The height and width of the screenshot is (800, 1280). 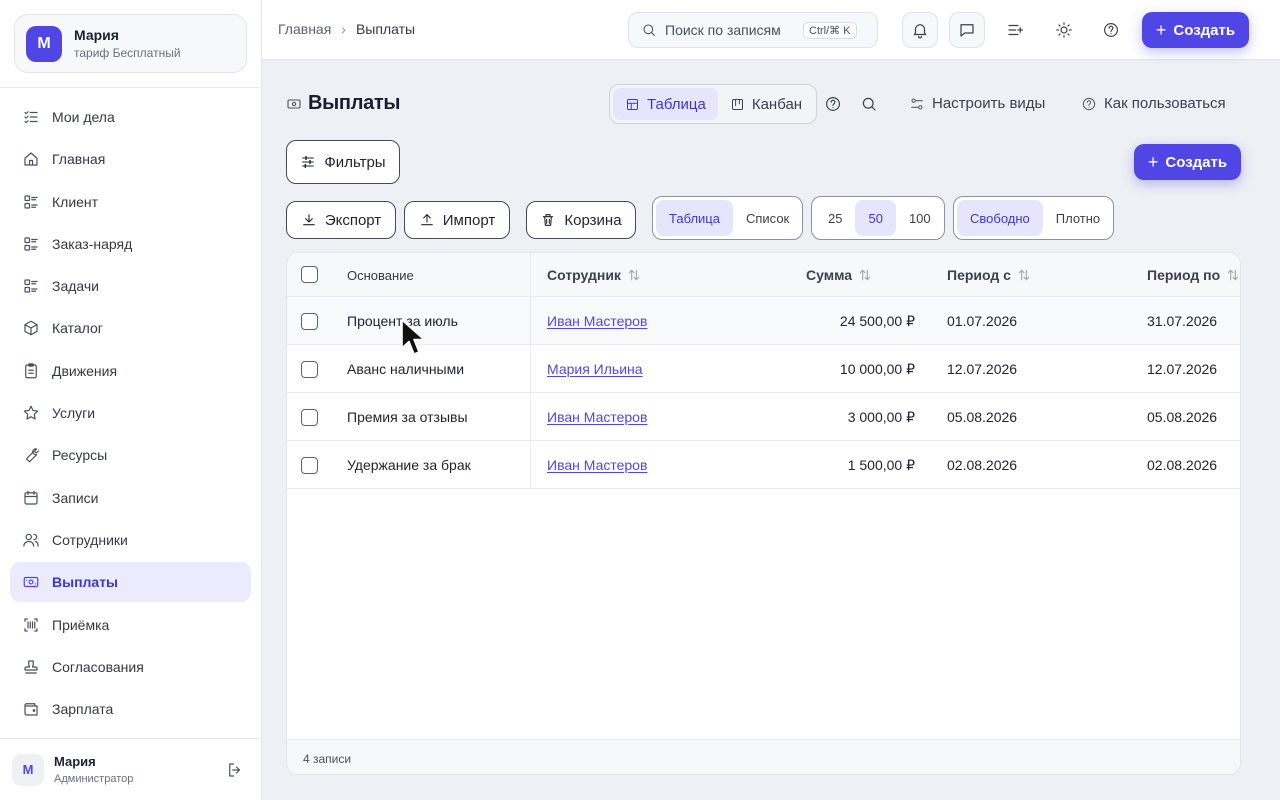 What do you see at coordinates (130, 159) in the screenshot?
I see `sidebar-item-home: Главная` at bounding box center [130, 159].